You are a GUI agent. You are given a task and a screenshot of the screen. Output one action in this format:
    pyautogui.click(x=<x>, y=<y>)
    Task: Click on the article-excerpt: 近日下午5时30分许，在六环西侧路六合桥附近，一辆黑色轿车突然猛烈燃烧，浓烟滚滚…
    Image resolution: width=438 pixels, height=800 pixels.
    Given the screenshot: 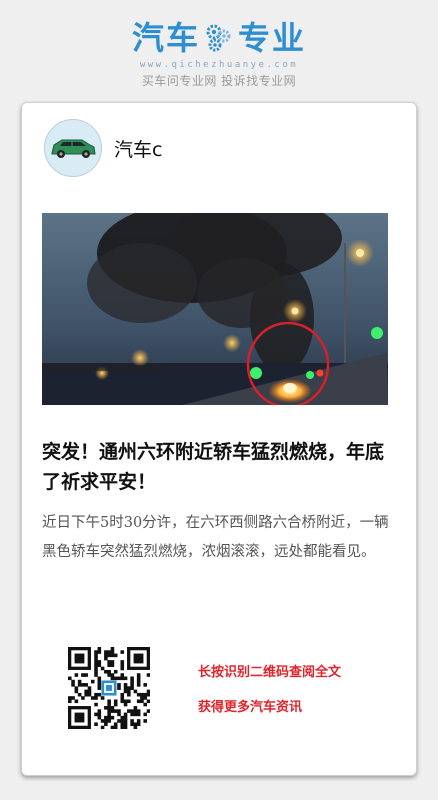 What is the action you would take?
    pyautogui.click(x=215, y=537)
    